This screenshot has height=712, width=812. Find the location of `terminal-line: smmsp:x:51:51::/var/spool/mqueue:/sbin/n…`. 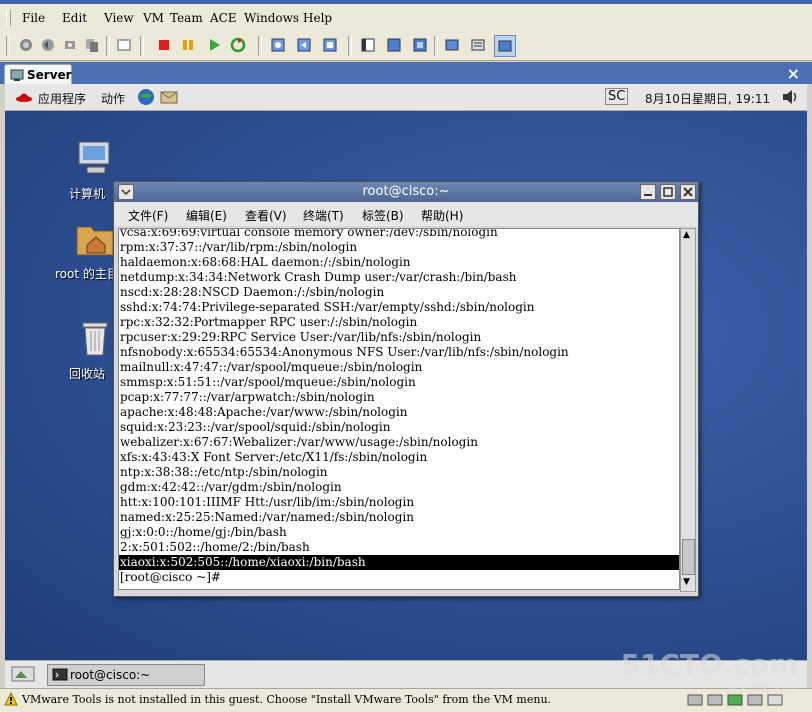

terminal-line: smmsp:x:51:51::/var/spool/mqueue:/sbin/n… is located at coordinates (268, 382).